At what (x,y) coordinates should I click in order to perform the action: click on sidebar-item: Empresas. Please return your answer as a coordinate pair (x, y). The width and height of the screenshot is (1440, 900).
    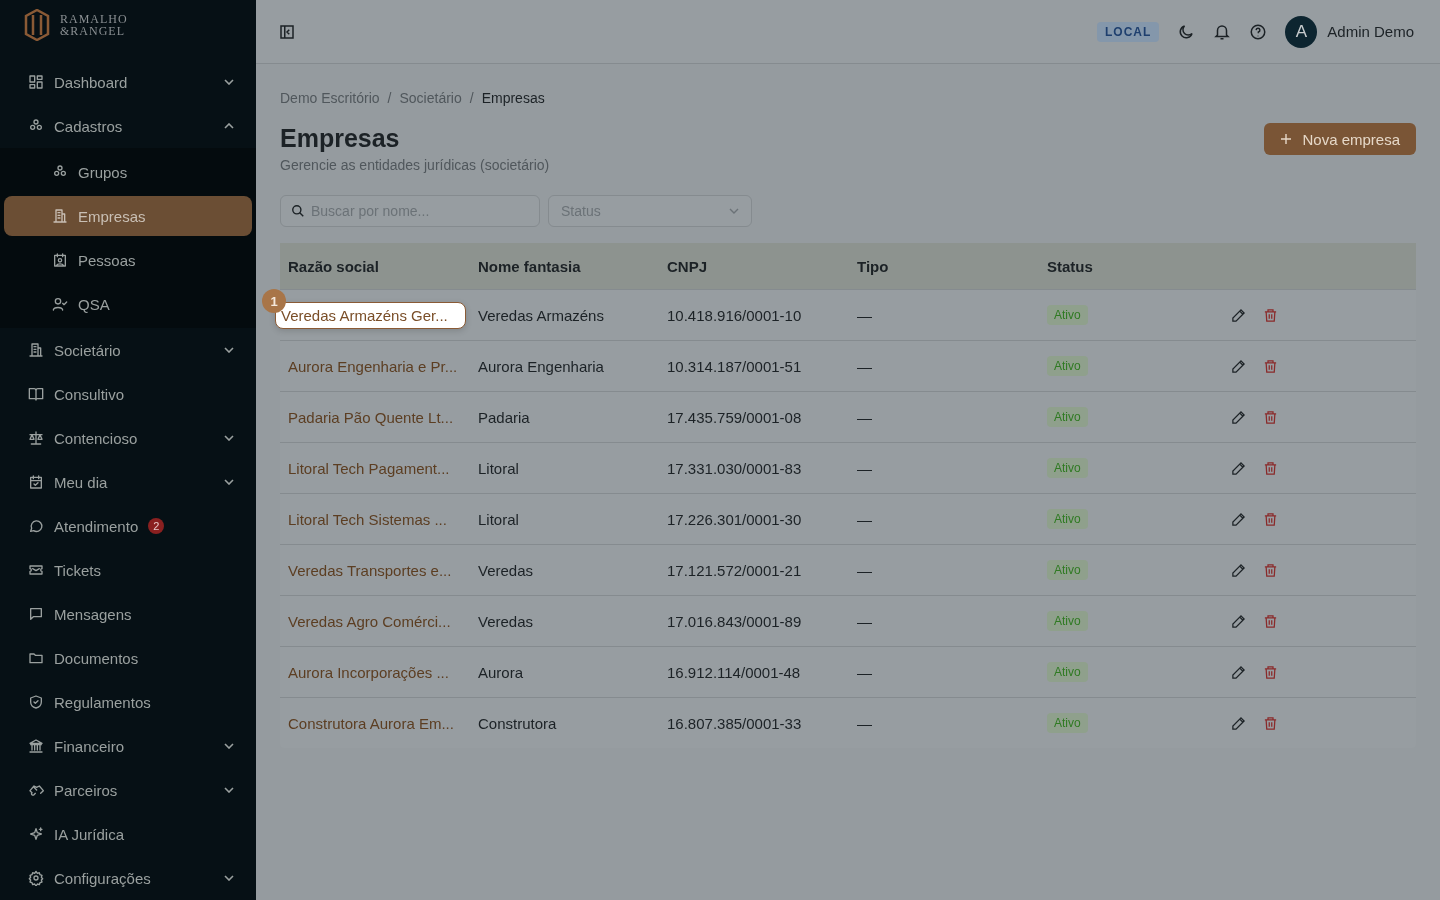
    Looking at the image, I should click on (128, 216).